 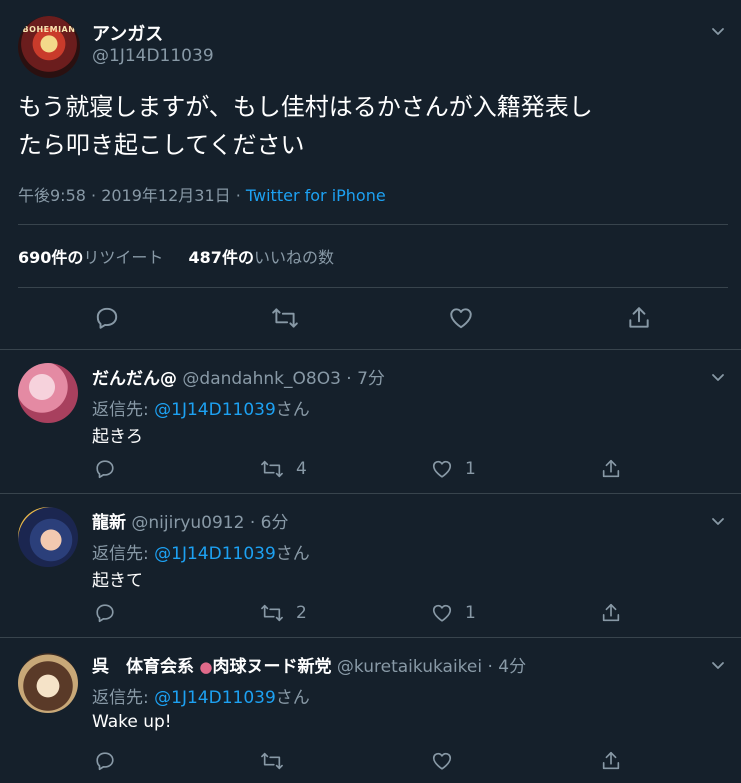 I want to click on reply-header: だんだん@ @dandahnk_O8O3 · 7分, so click(x=238, y=376).